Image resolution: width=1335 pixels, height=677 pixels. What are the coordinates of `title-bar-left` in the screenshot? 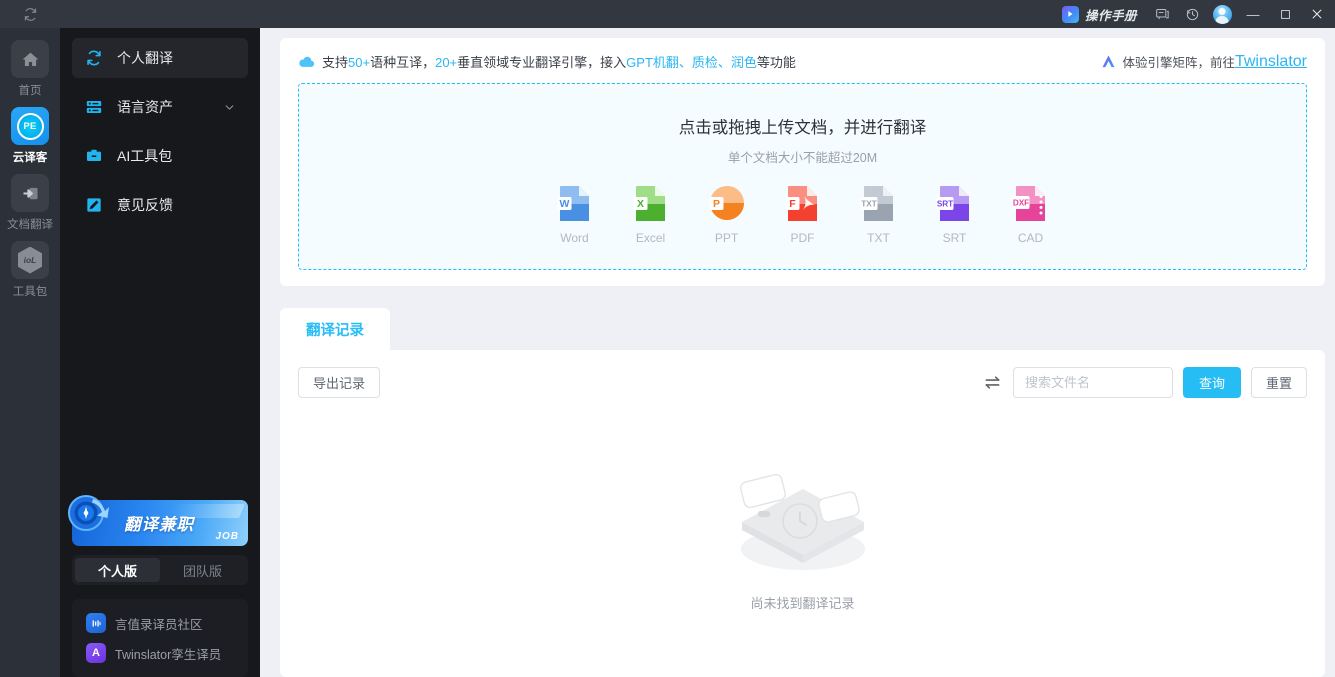 It's located at (30, 14).